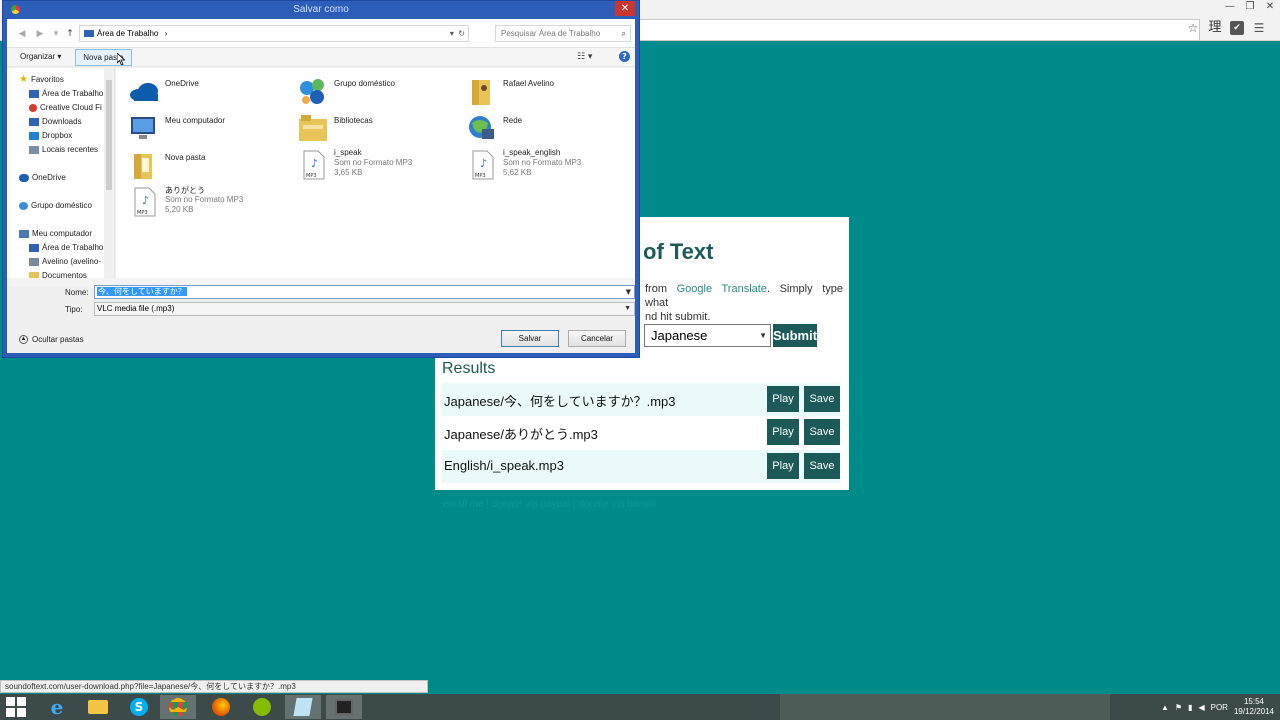 The image size is (1280, 720). Describe the element at coordinates (344, 707) in the screenshot. I see `video-editor-icon` at that location.